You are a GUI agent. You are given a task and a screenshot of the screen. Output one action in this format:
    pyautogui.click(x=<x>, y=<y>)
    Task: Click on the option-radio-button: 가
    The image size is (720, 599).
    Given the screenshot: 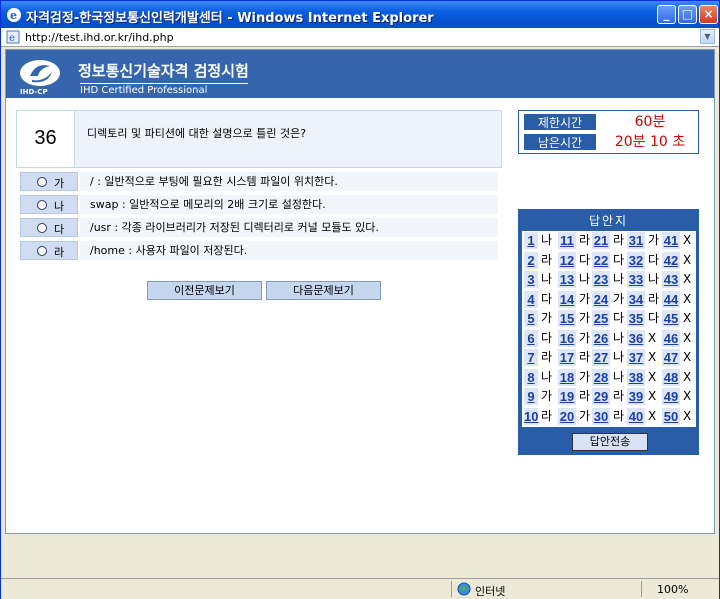 What is the action you would take?
    pyautogui.click(x=49, y=181)
    